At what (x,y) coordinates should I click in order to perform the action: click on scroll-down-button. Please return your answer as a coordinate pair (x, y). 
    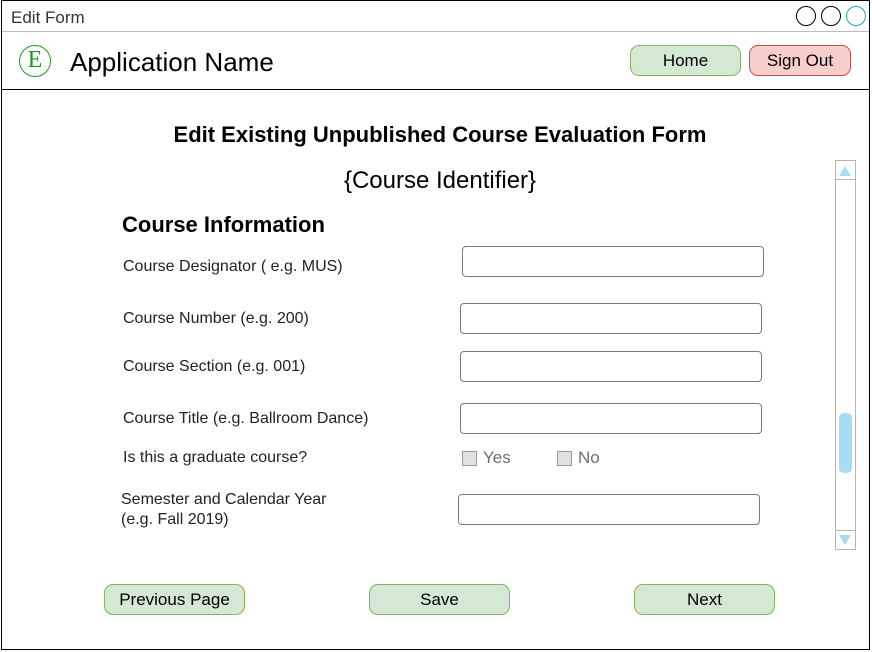
    Looking at the image, I should click on (845, 539).